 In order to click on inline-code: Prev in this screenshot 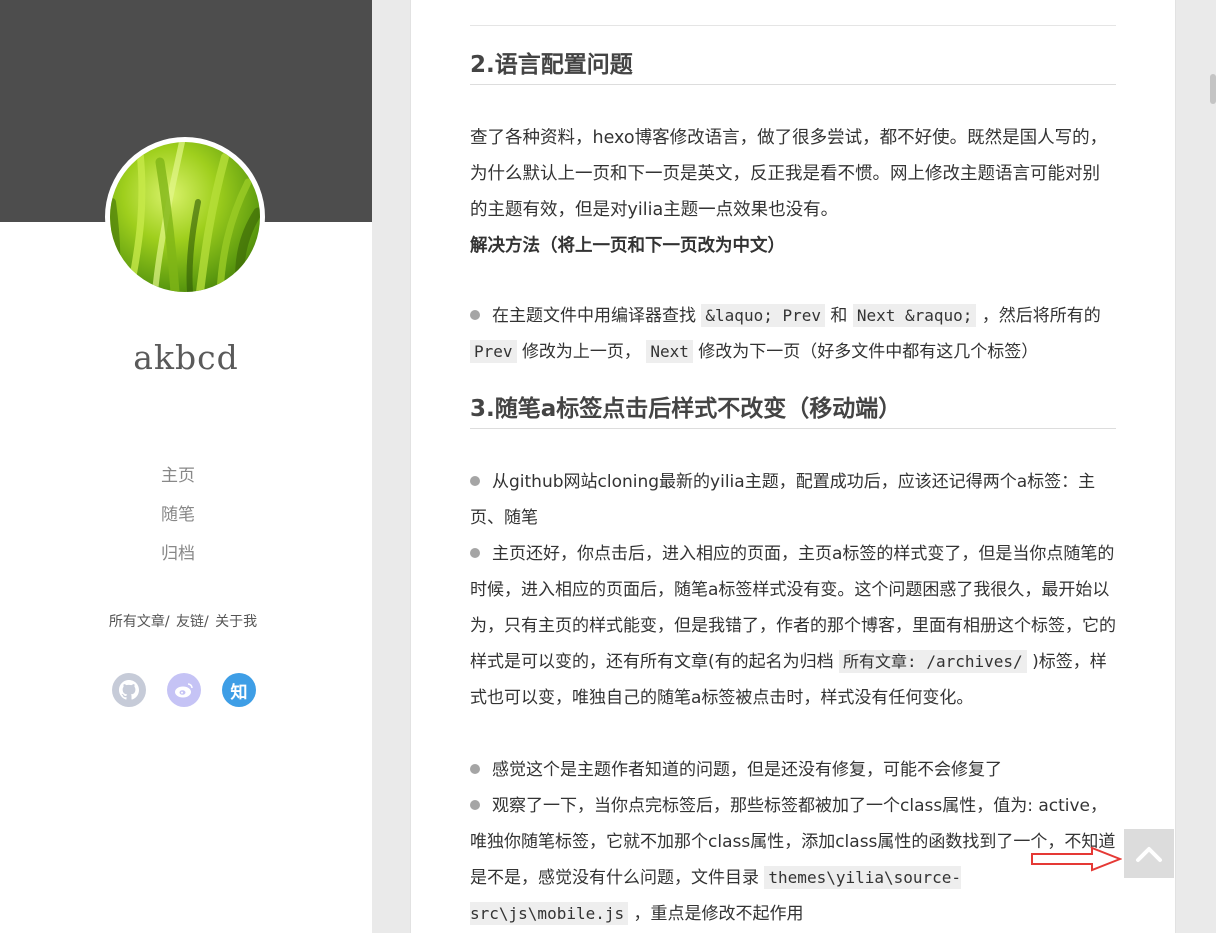, I will do `click(493, 351)`.